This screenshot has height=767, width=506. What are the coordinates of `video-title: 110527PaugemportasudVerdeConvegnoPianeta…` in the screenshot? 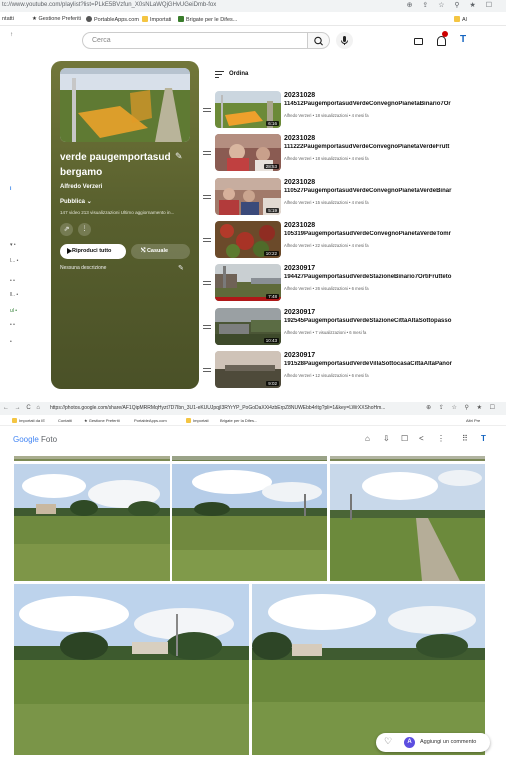 It's located at (371, 191).